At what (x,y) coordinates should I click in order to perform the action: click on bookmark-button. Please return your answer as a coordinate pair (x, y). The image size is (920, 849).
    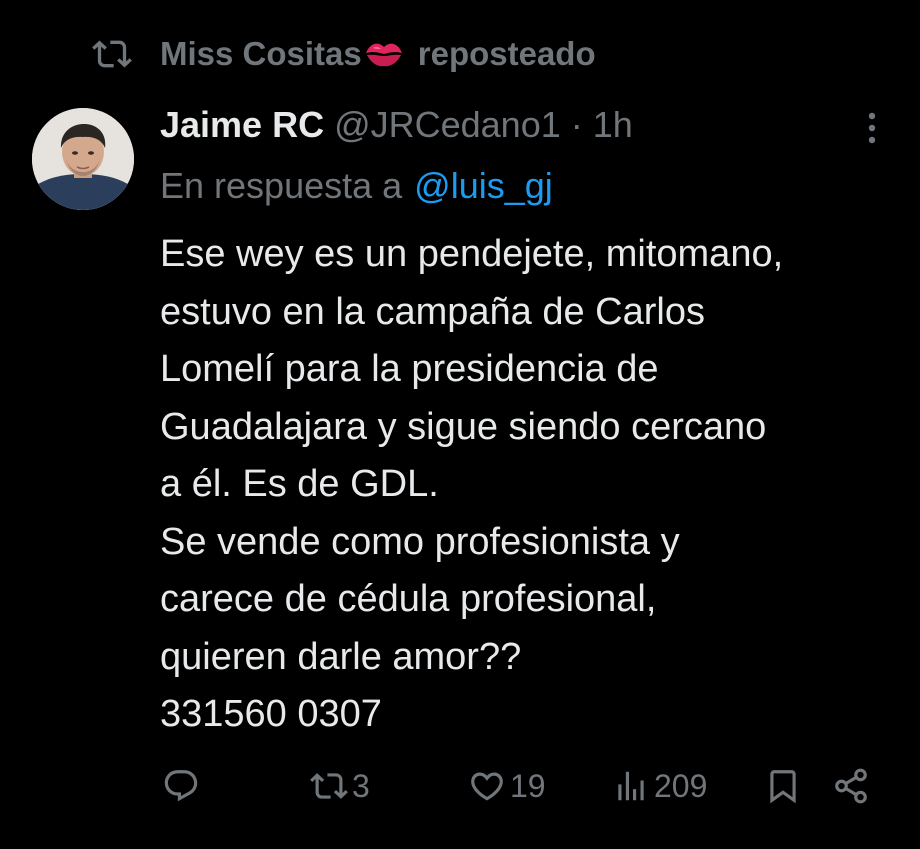
    Looking at the image, I should click on (783, 786).